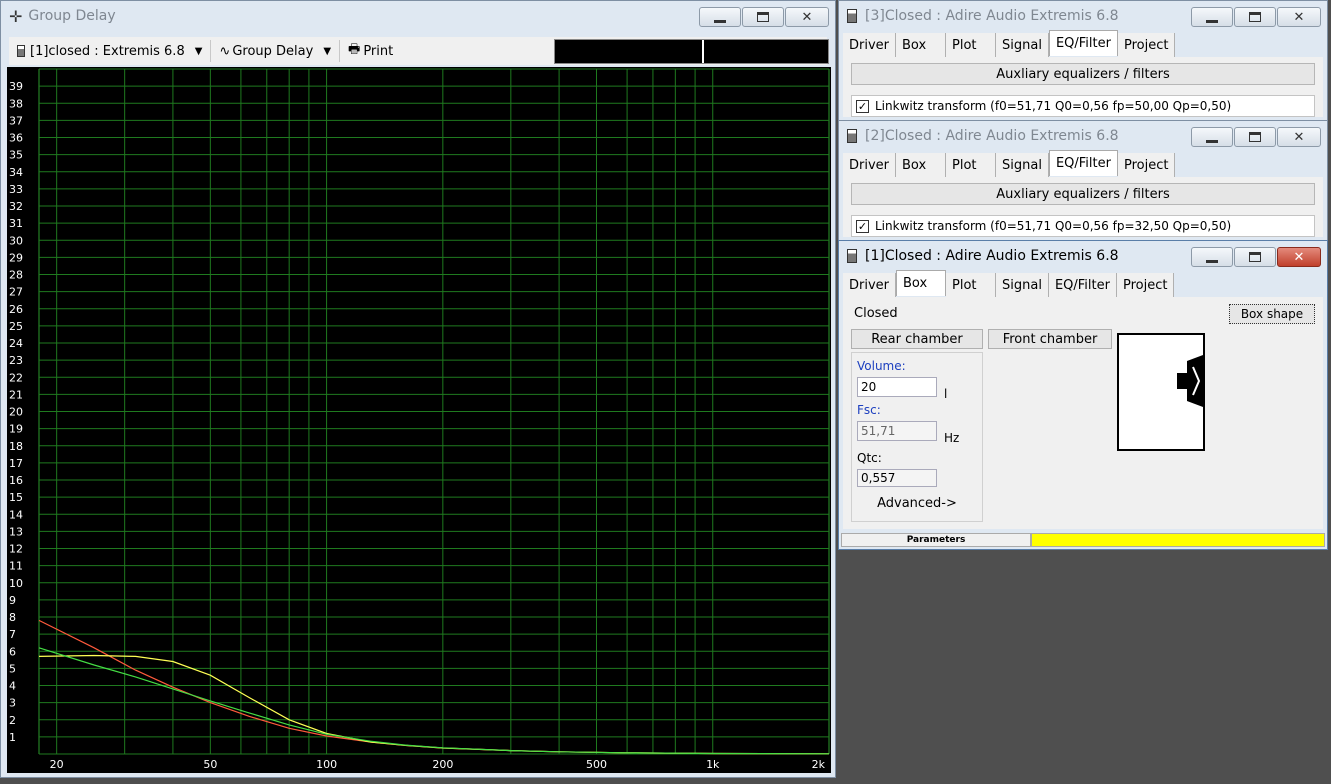  I want to click on y-tick-label: 9, so click(12, 600).